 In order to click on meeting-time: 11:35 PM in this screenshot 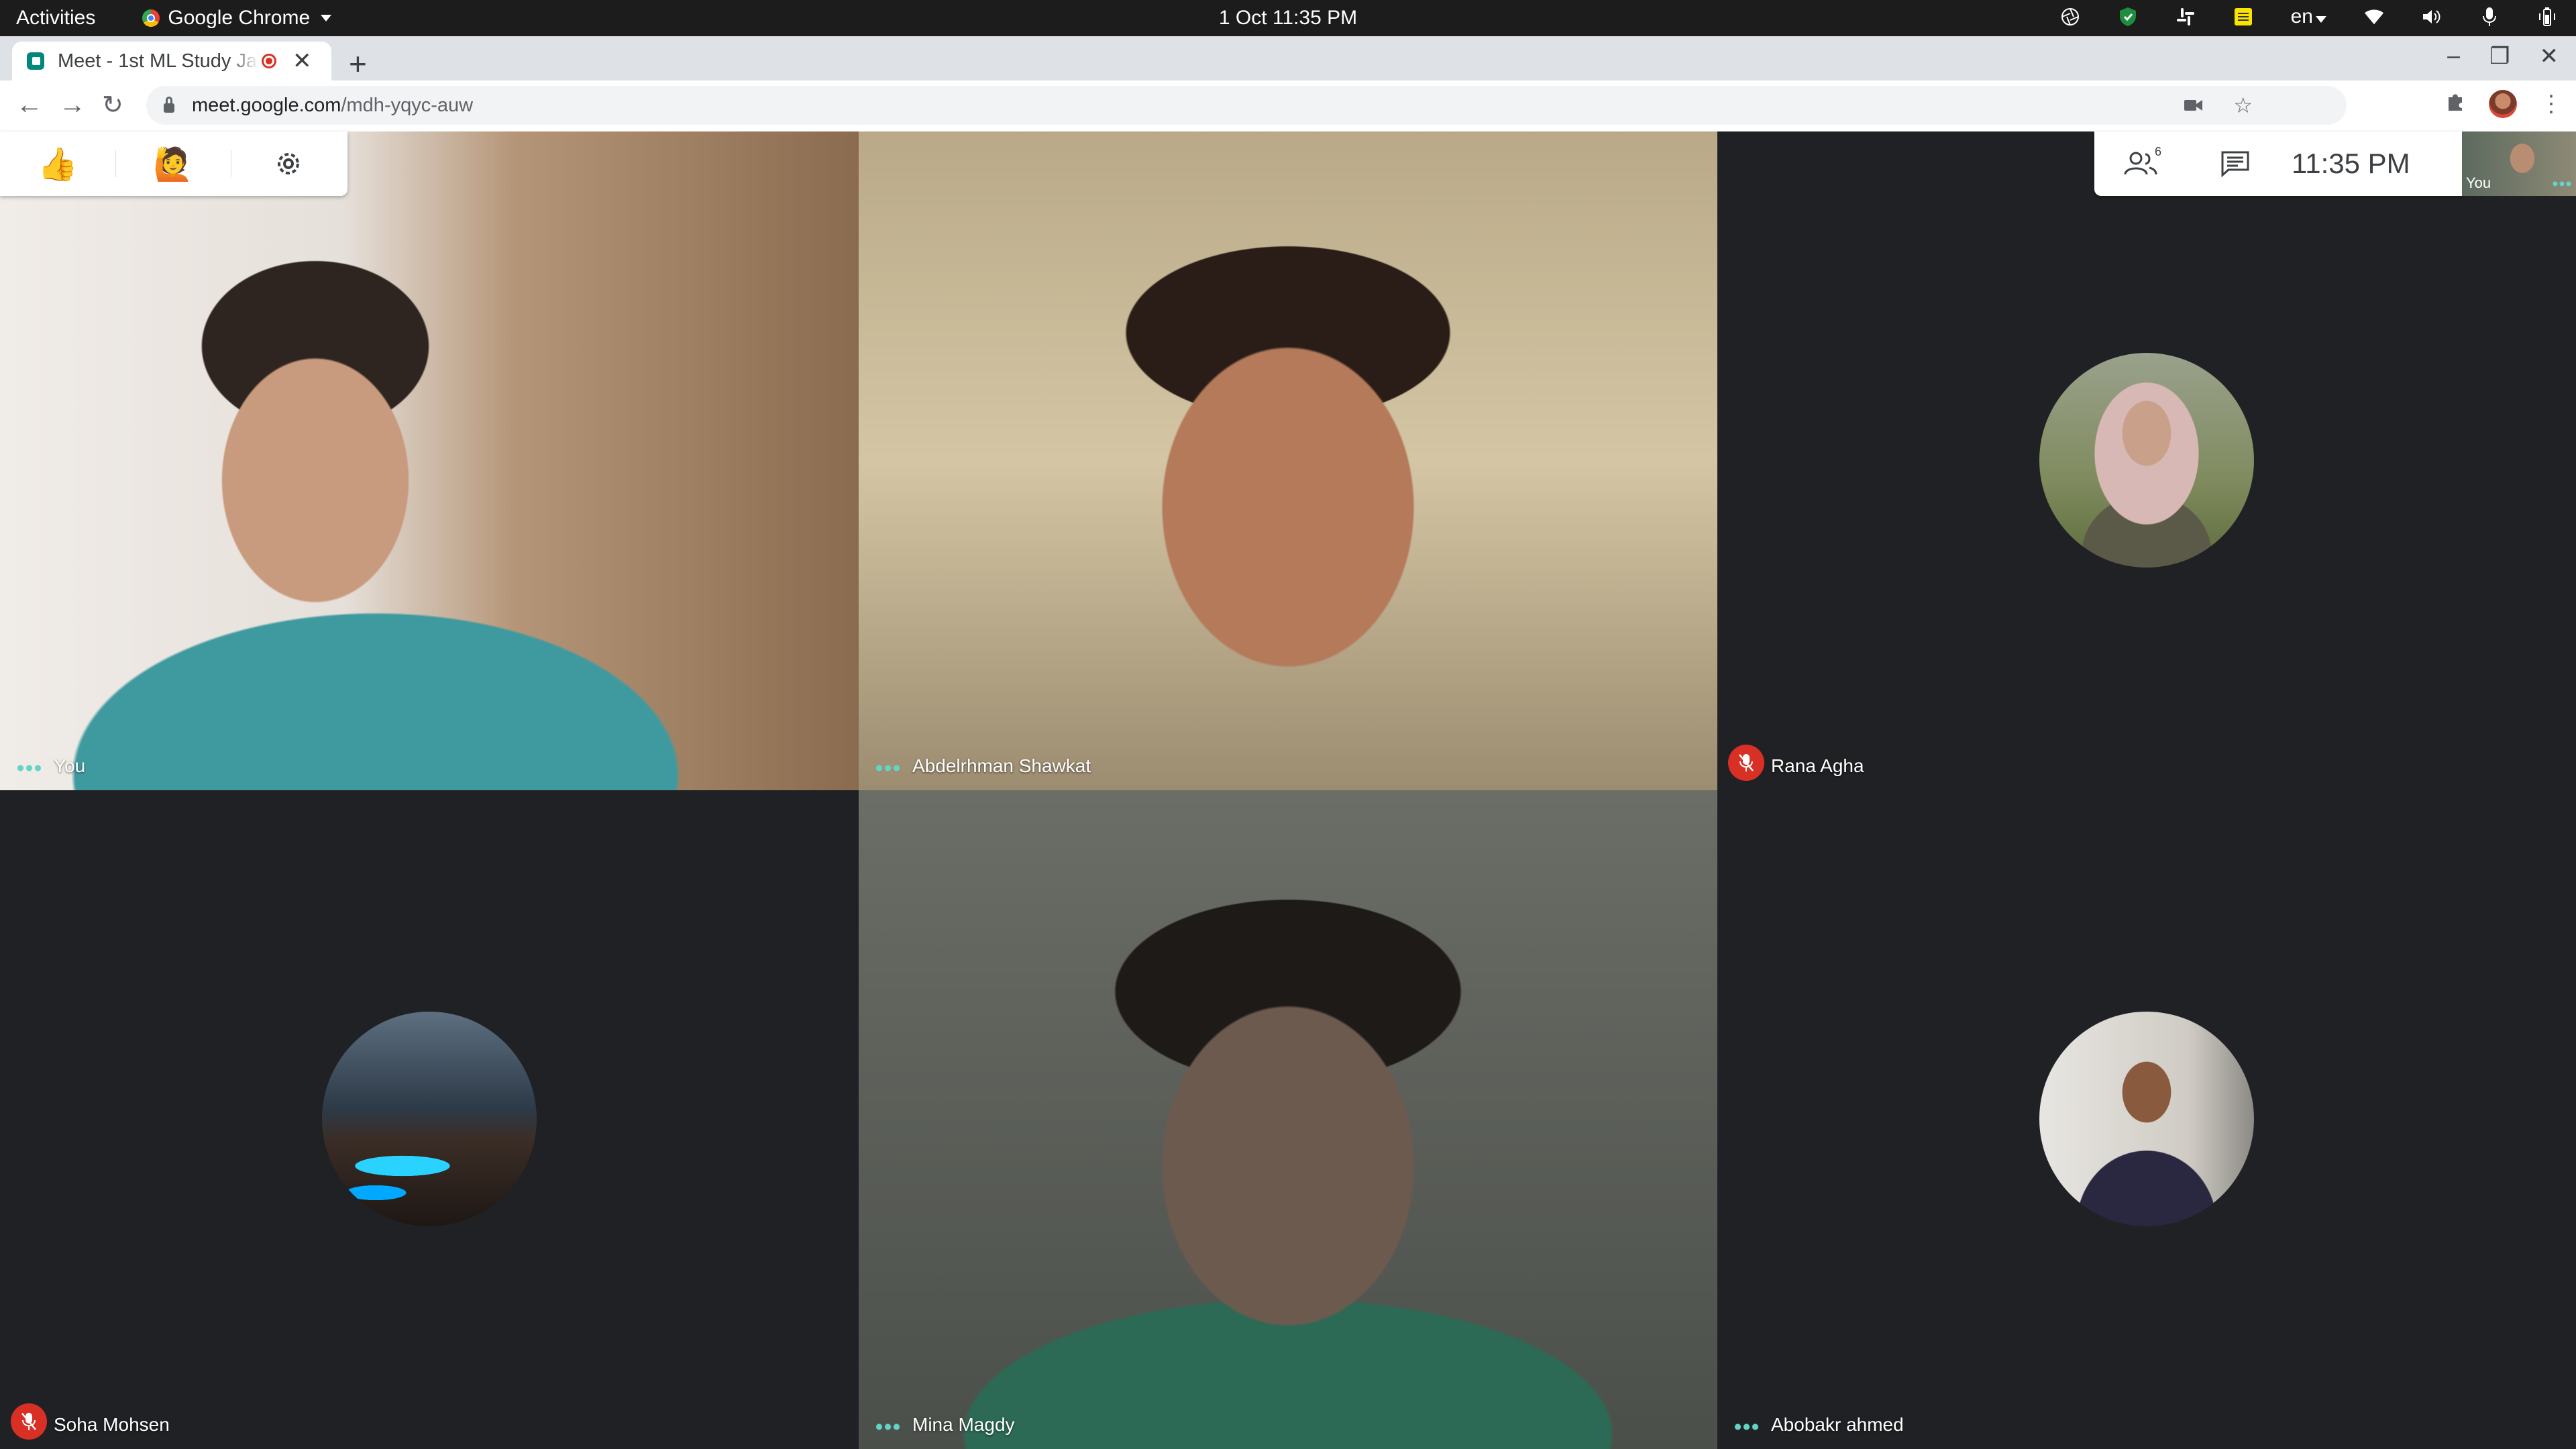, I will do `click(2351, 163)`.